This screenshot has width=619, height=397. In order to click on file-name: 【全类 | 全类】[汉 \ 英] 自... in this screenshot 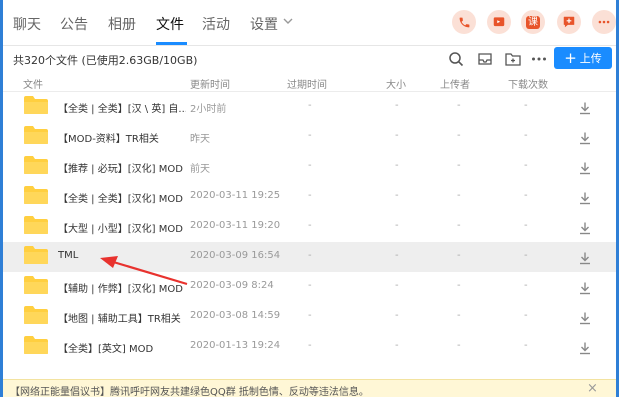, I will do `click(122, 107)`.